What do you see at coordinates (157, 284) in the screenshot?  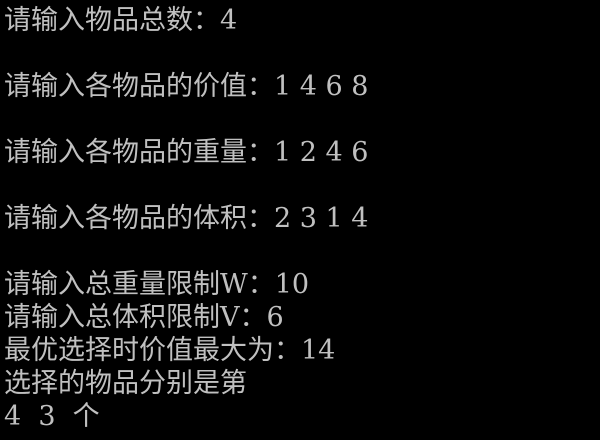 I see `output-line-weight-limit: 请输入总重量限制W：10` at bounding box center [157, 284].